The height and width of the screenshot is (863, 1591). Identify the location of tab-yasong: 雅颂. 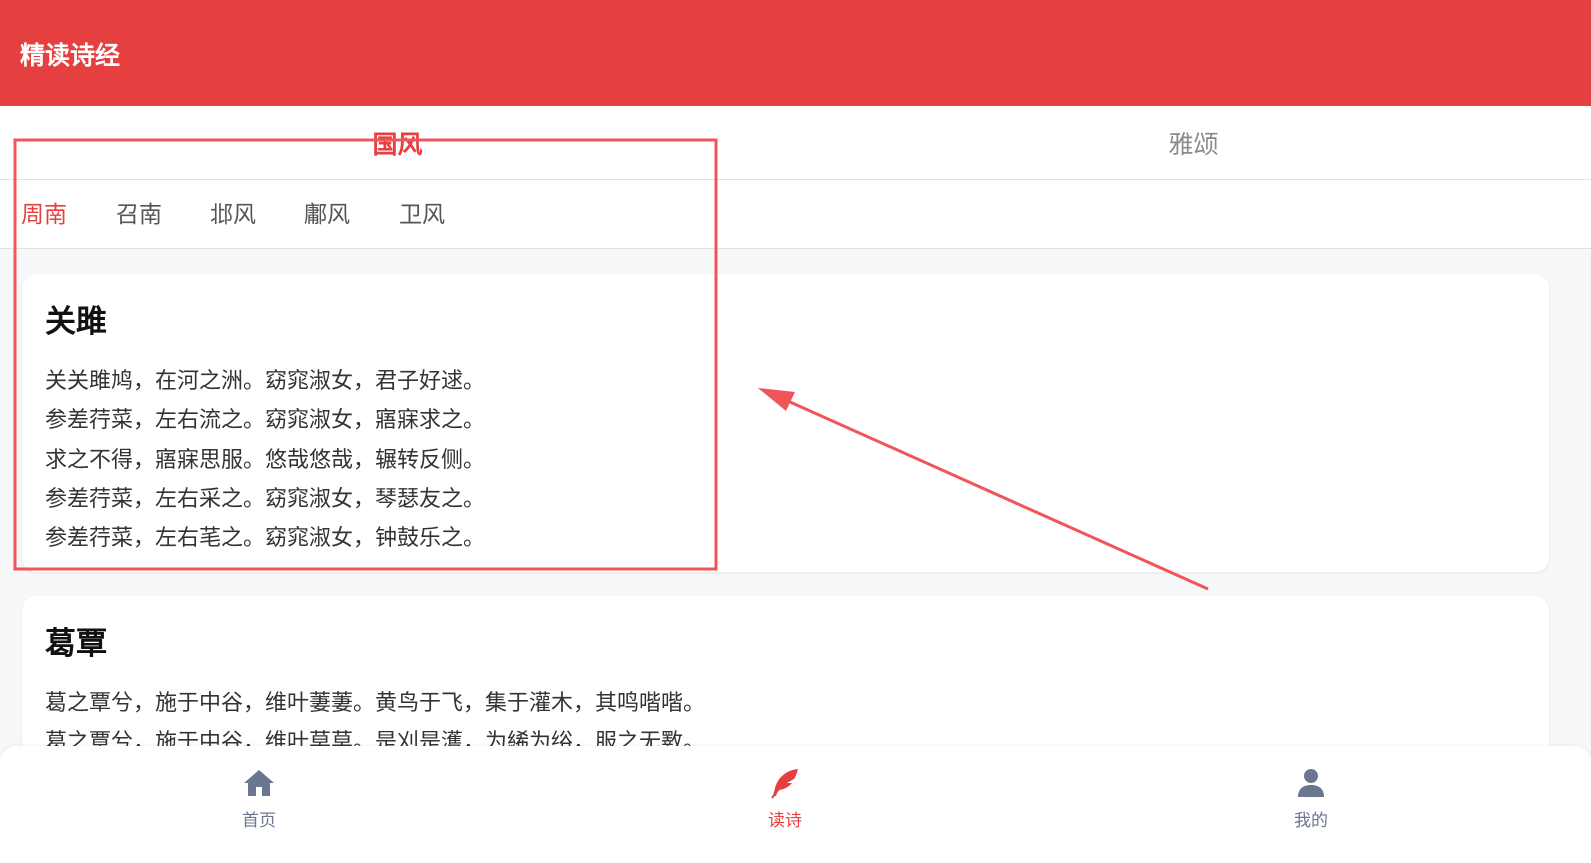
(1193, 142).